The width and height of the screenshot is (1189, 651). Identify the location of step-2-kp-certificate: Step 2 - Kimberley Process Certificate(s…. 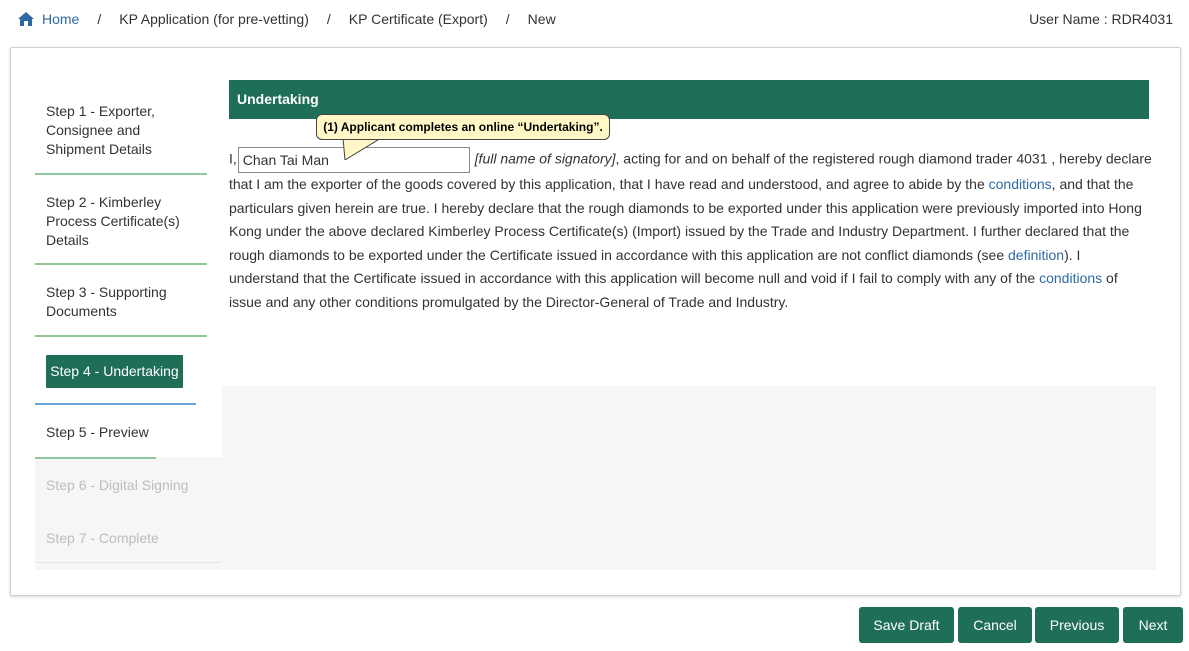
(113, 221).